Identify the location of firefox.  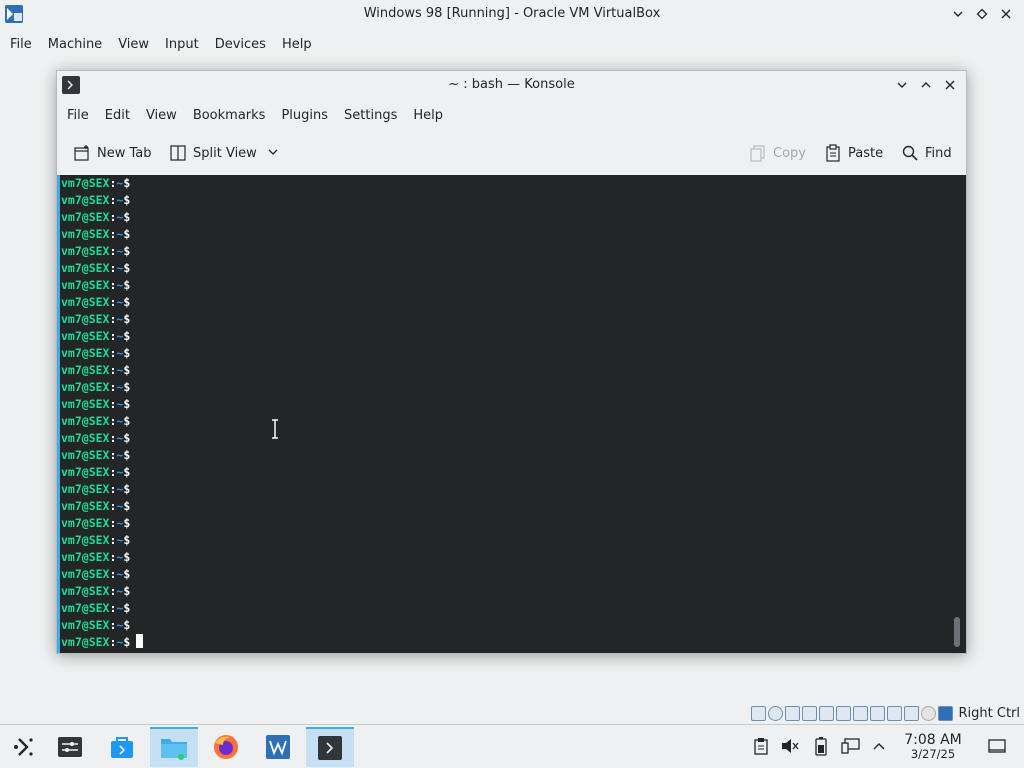
(226, 747).